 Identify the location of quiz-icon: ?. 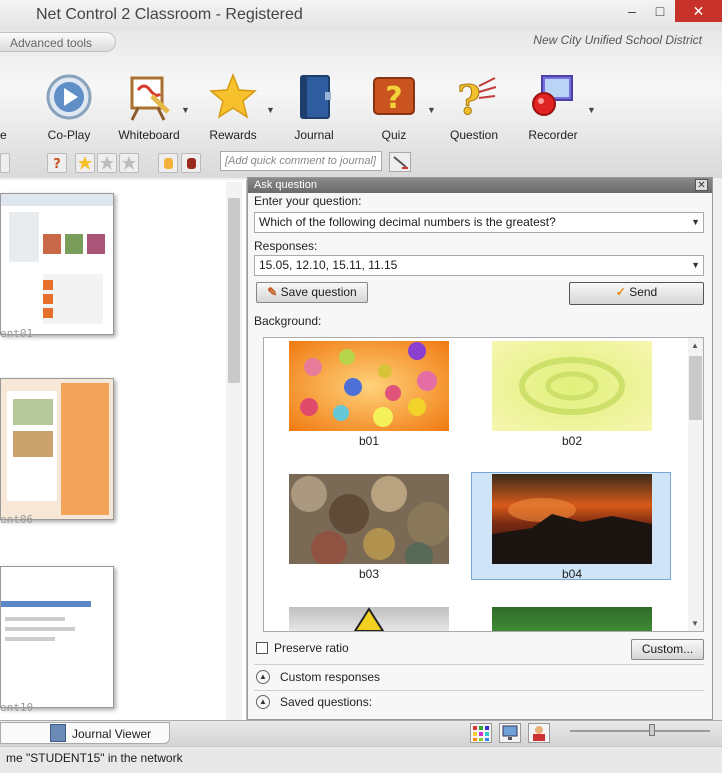
(394, 97).